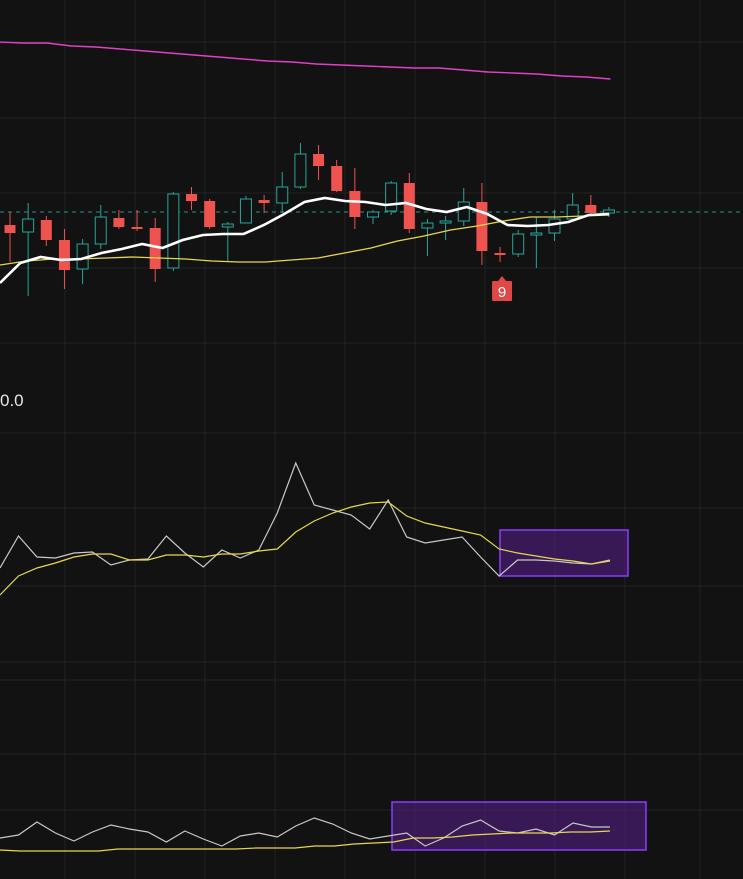 This screenshot has width=743, height=879. I want to click on zero-level-label: 0.0, so click(12, 400).